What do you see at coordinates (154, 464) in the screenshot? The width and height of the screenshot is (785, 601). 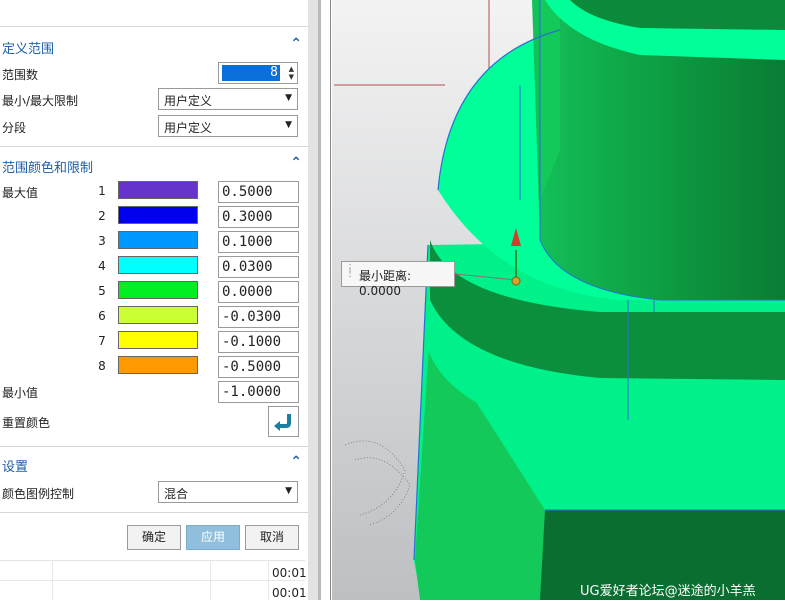 I see `settings-header: 设置 ⌃` at bounding box center [154, 464].